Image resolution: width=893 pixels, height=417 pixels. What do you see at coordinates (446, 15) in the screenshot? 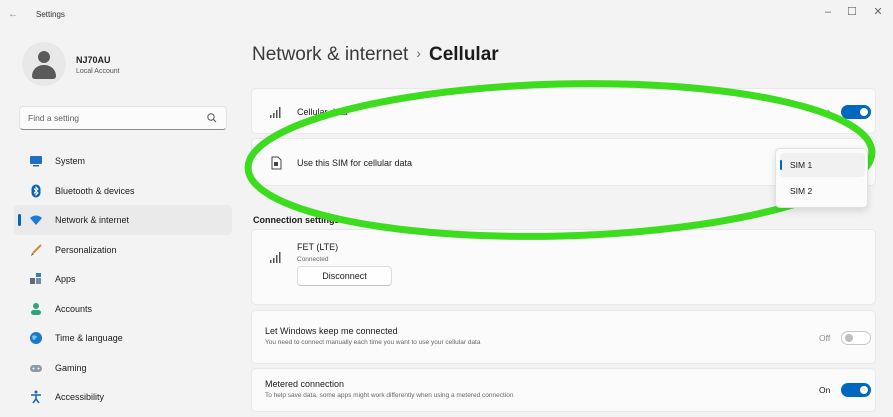
I see `title-bar: ← Settings – ☐ ✕` at bounding box center [446, 15].